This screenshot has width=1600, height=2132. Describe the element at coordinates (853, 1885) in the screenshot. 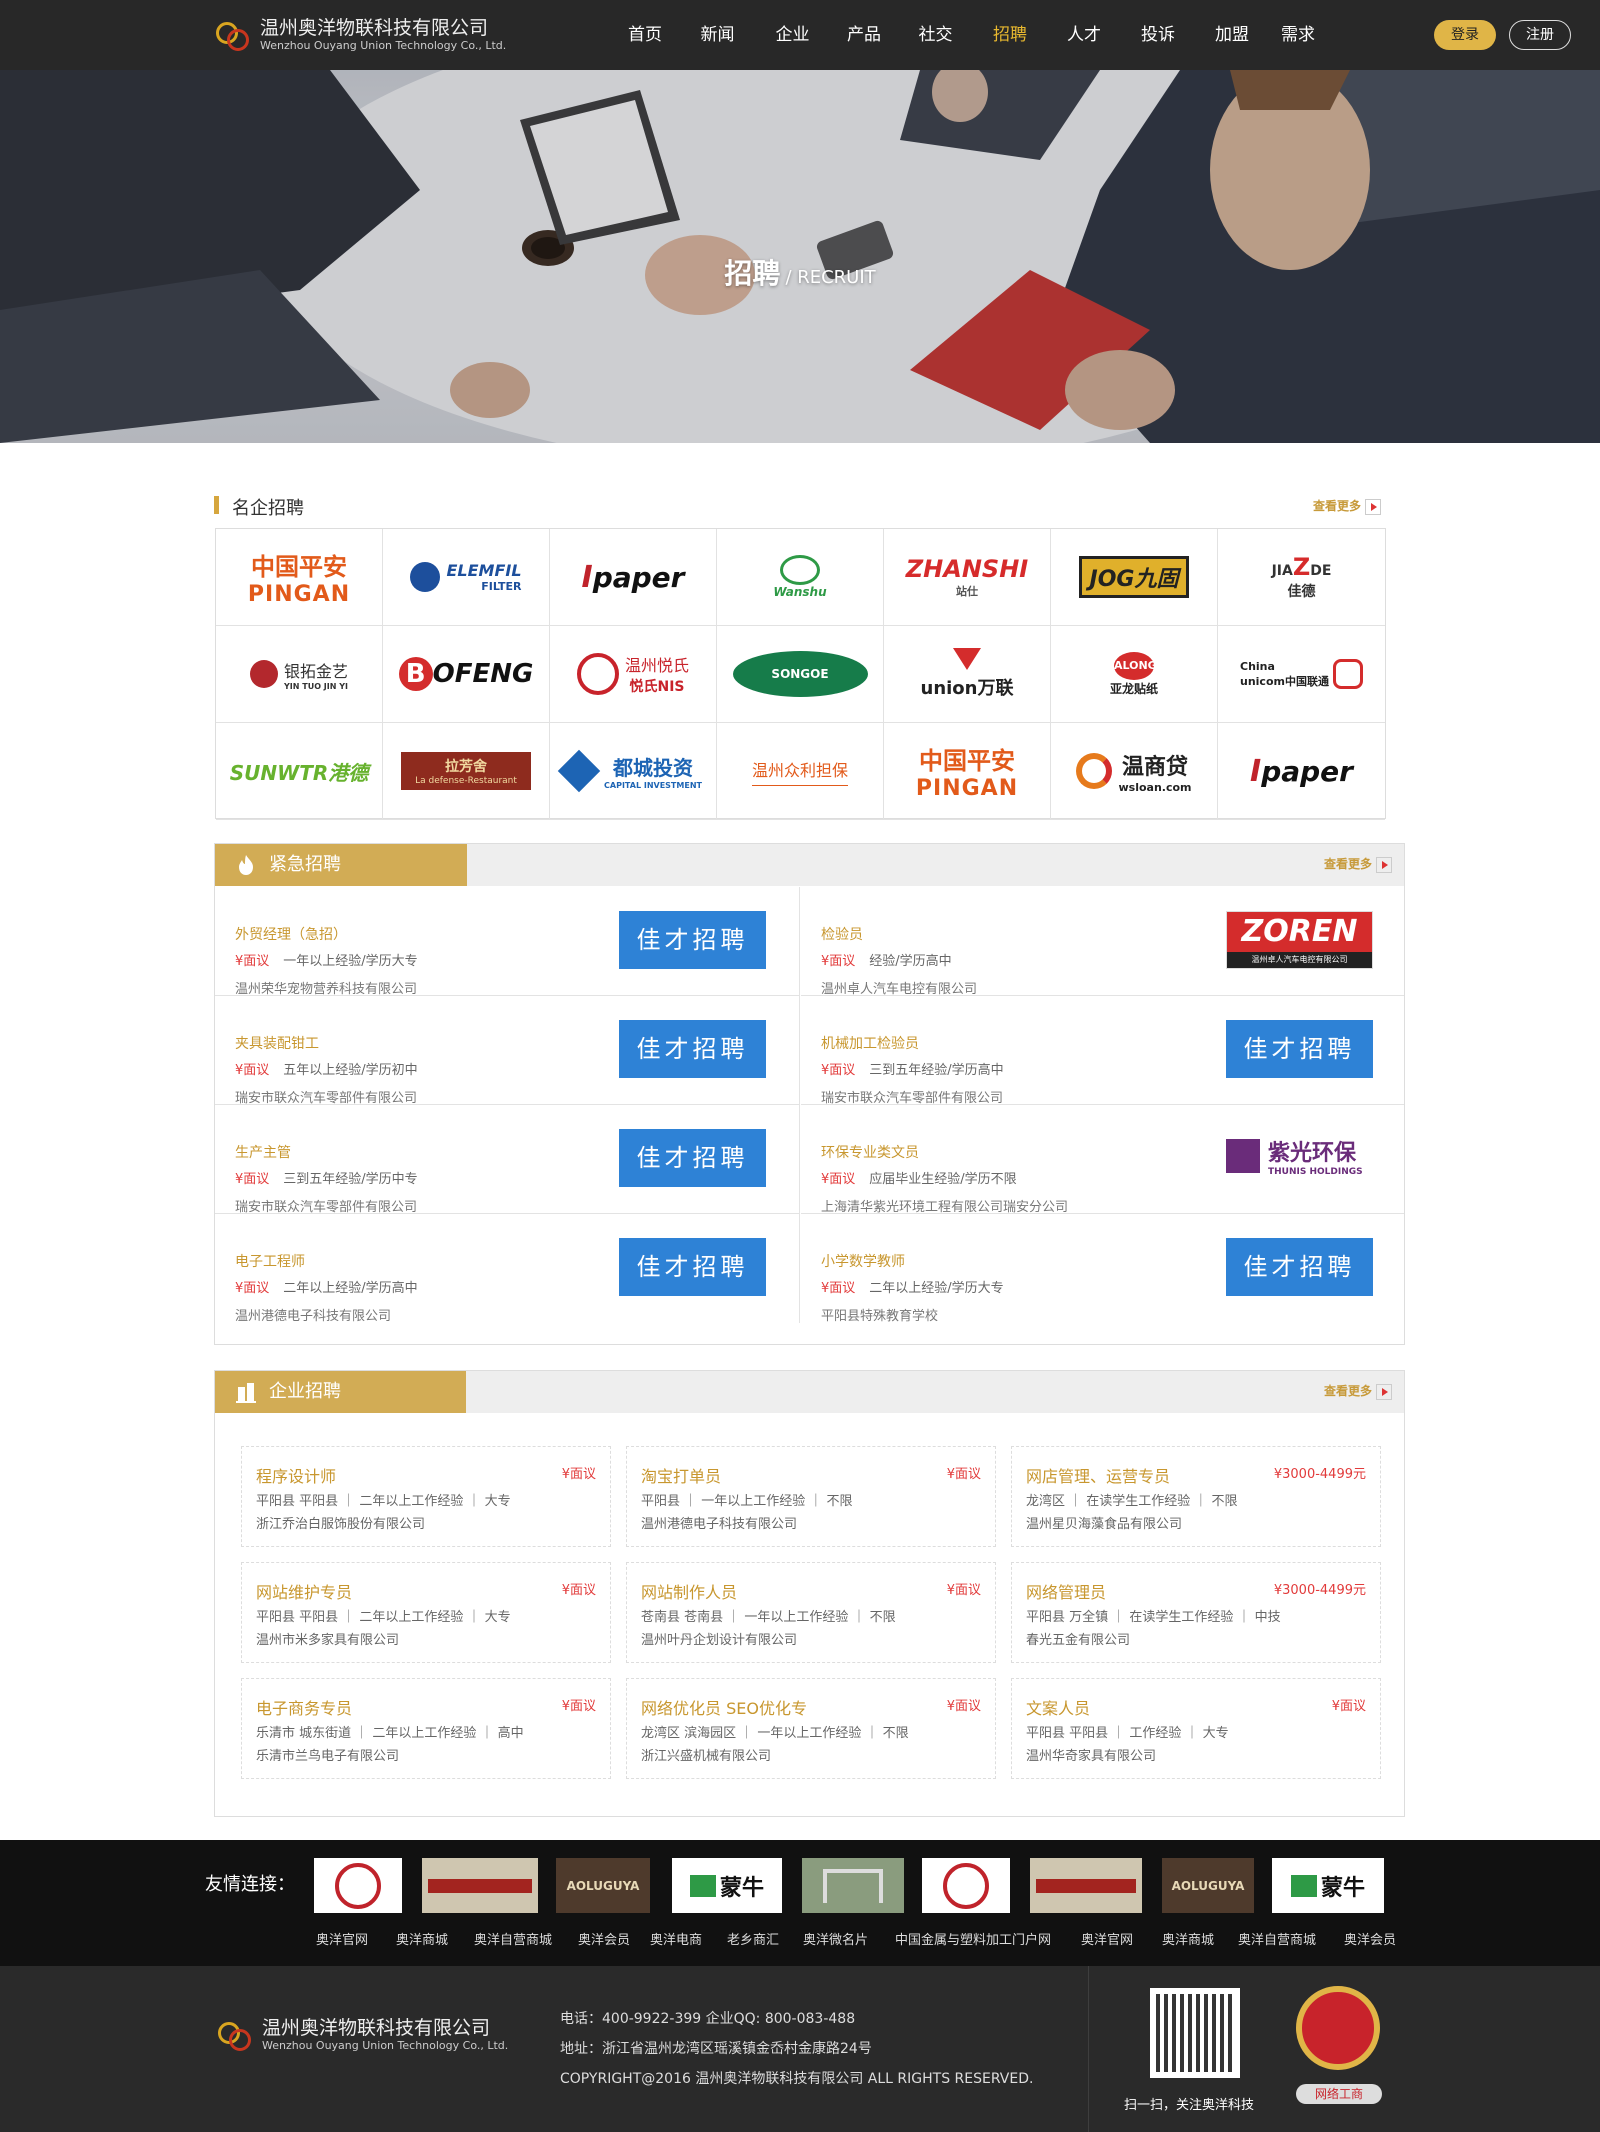

I see `friend-link-image-gate` at that location.